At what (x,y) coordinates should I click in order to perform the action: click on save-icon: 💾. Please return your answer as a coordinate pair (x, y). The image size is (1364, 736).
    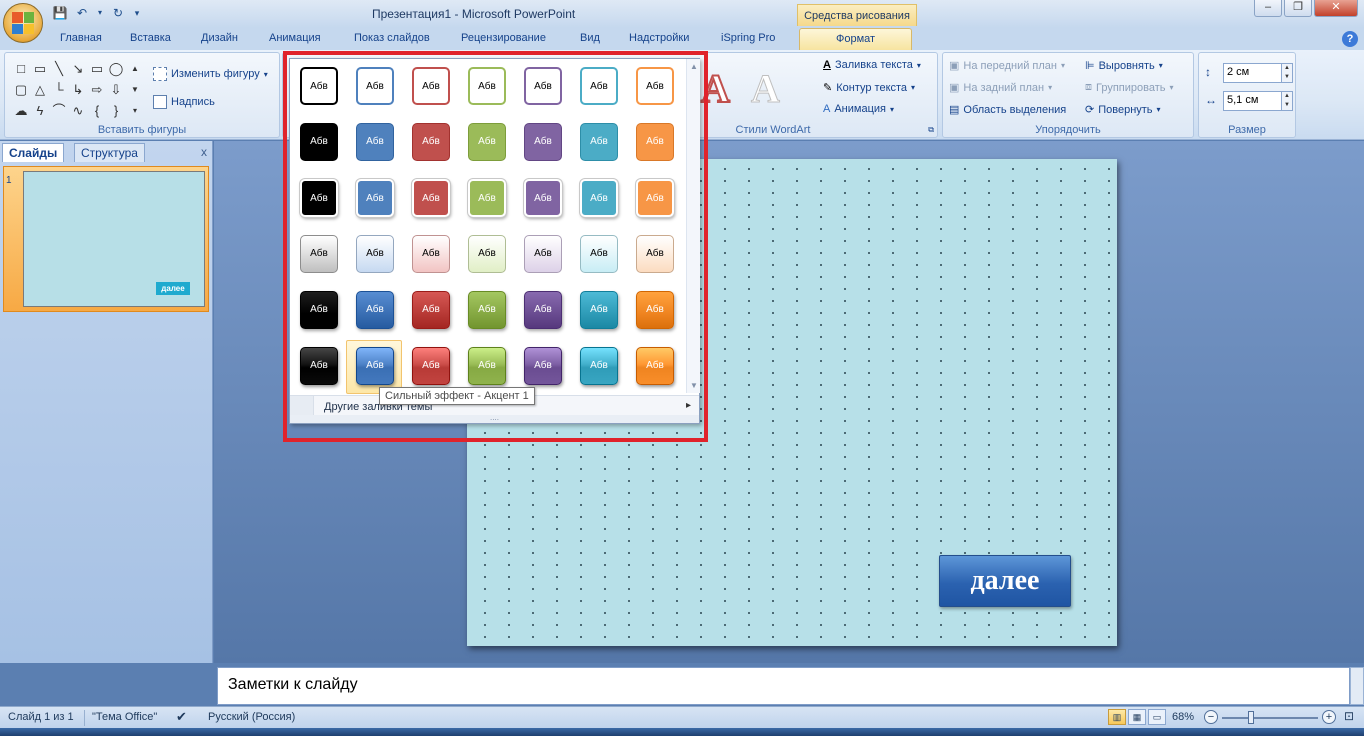
    Looking at the image, I should click on (60, 13).